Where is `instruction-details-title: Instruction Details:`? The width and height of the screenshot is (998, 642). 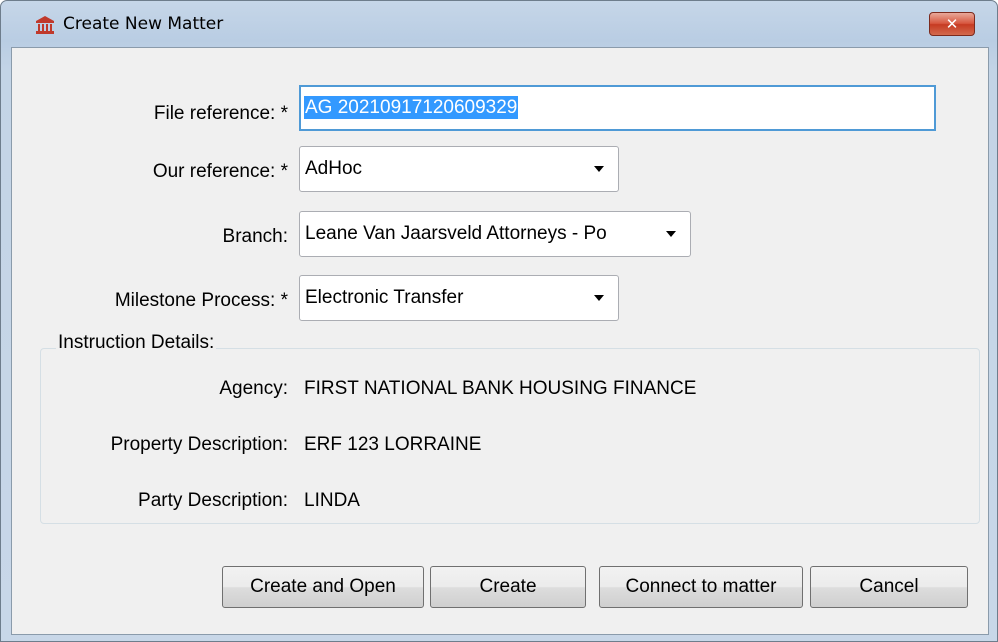 instruction-details-title: Instruction Details: is located at coordinates (136, 343).